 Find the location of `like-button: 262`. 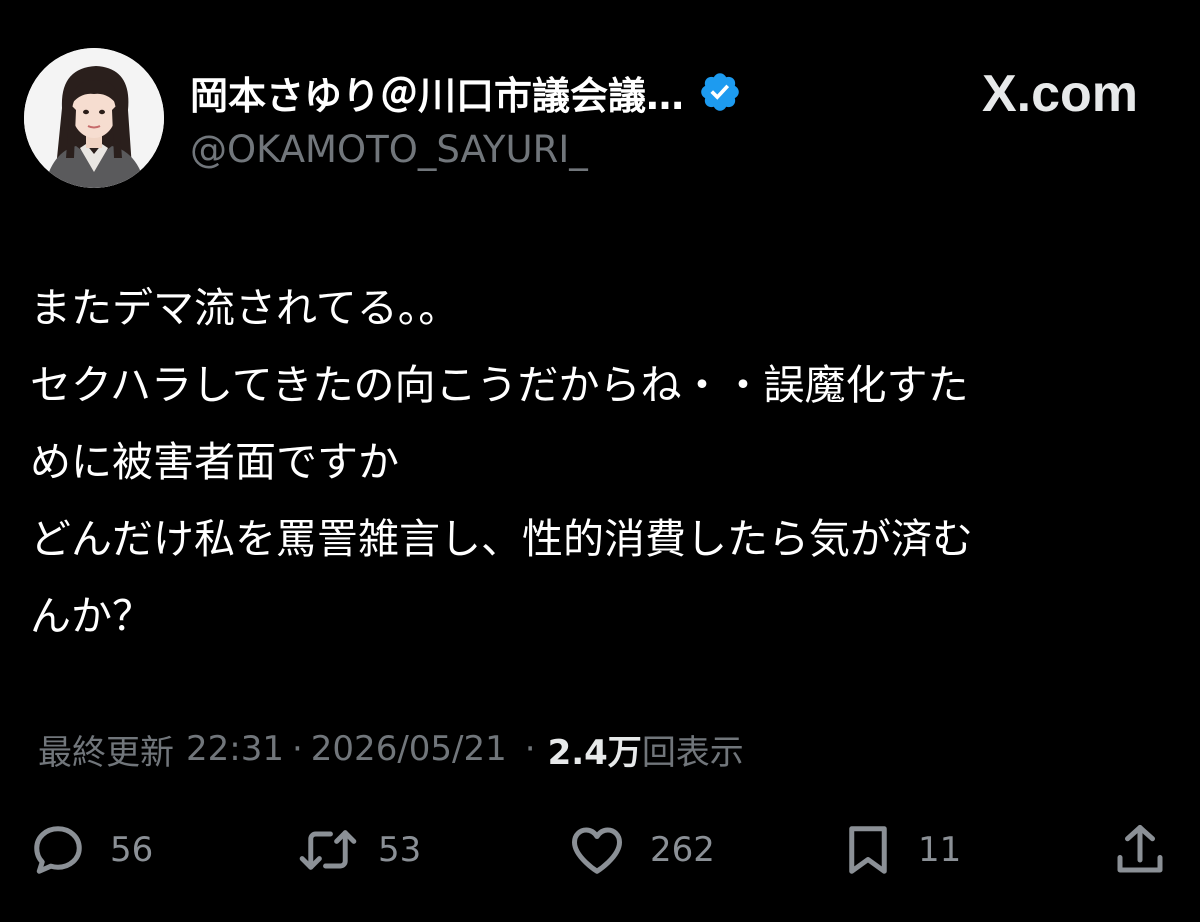

like-button: 262 is located at coordinates (640, 850).